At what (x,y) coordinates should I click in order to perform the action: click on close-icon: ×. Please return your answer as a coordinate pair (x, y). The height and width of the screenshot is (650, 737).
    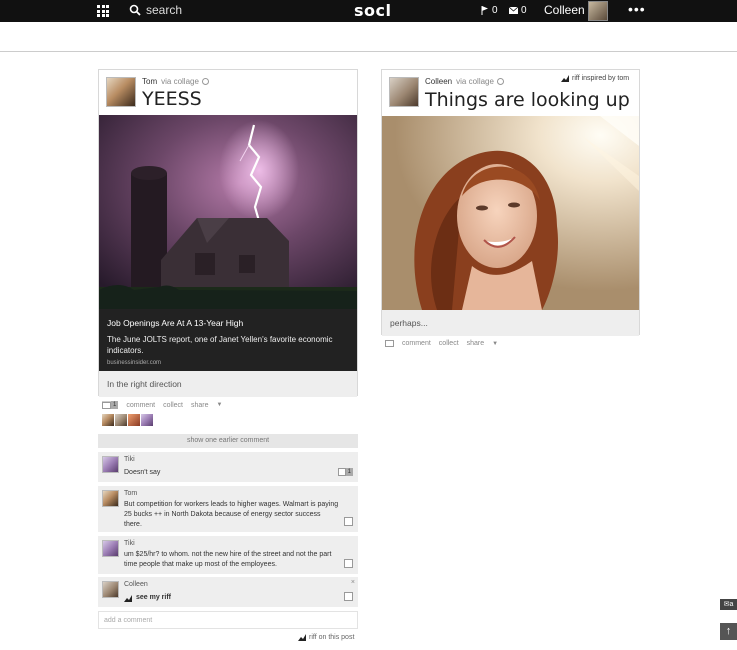
    Looking at the image, I should click on (353, 582).